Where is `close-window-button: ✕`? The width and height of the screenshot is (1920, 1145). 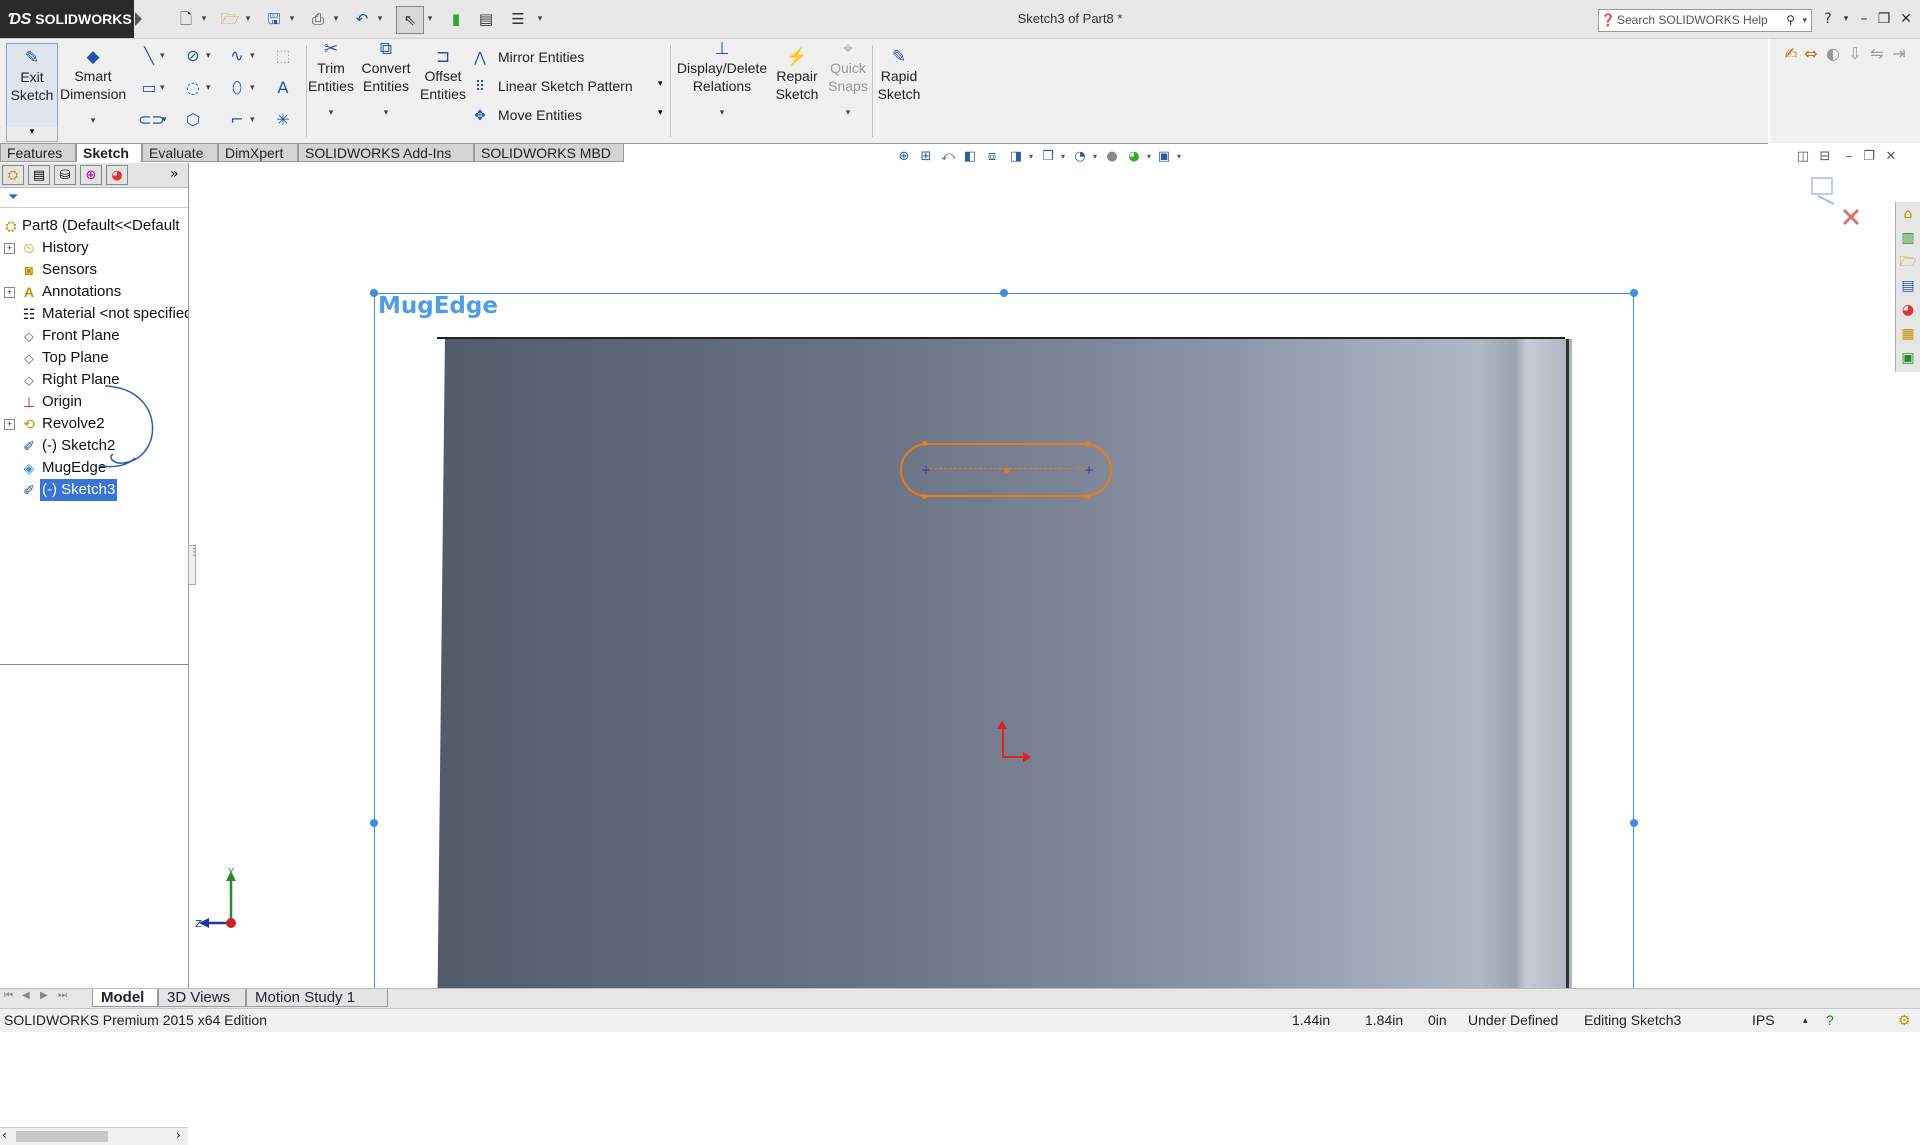
close-window-button: ✕ is located at coordinates (1906, 19).